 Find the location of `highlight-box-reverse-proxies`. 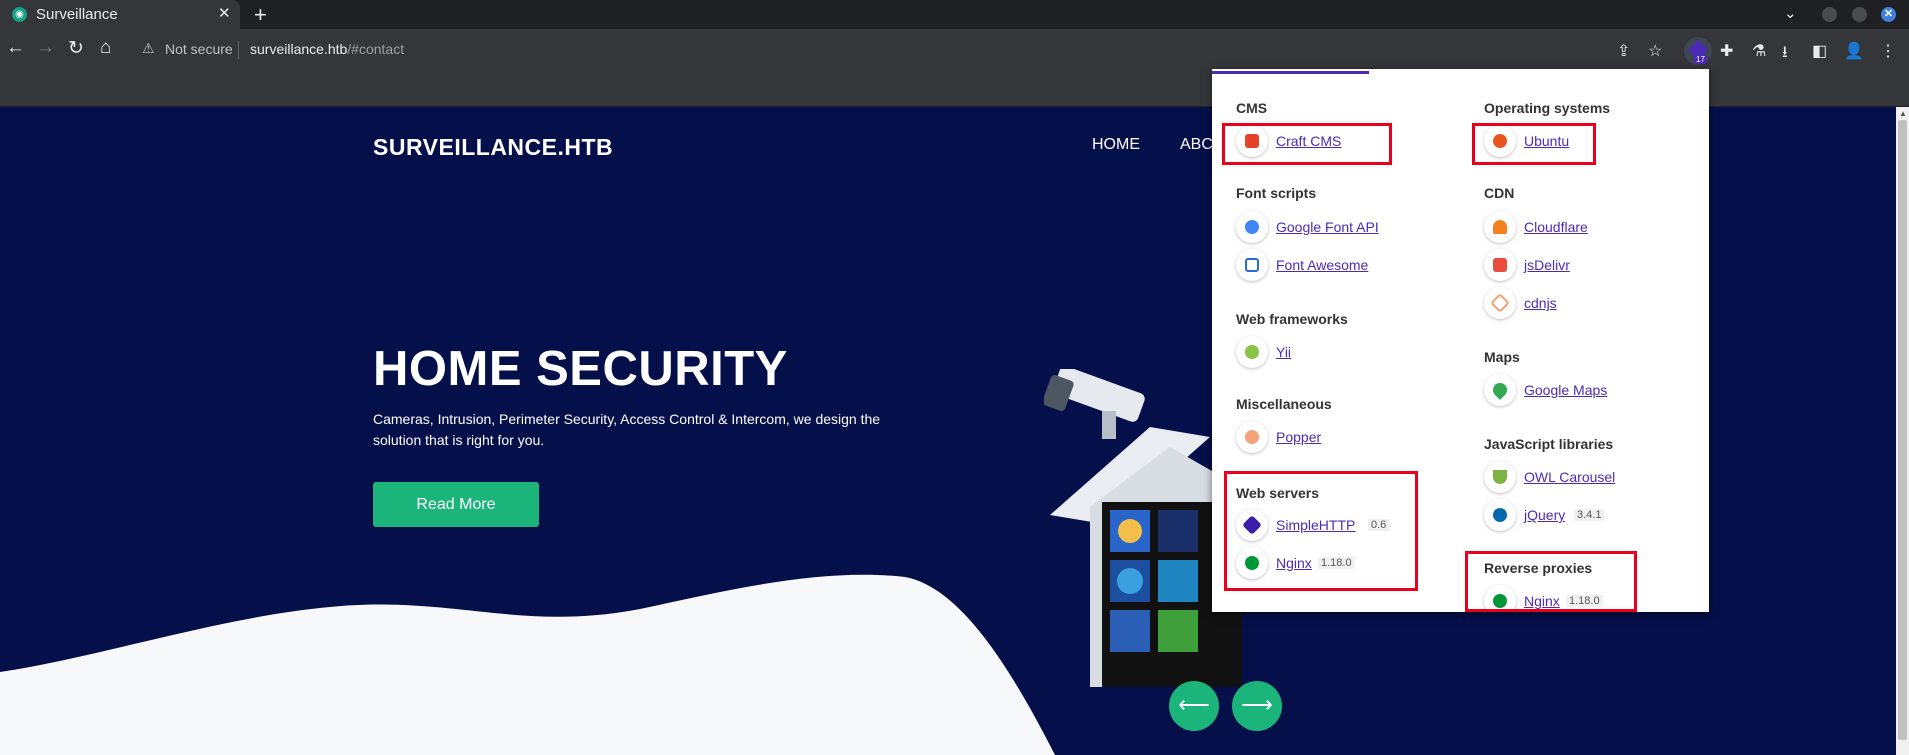

highlight-box-reverse-proxies is located at coordinates (1551, 581).